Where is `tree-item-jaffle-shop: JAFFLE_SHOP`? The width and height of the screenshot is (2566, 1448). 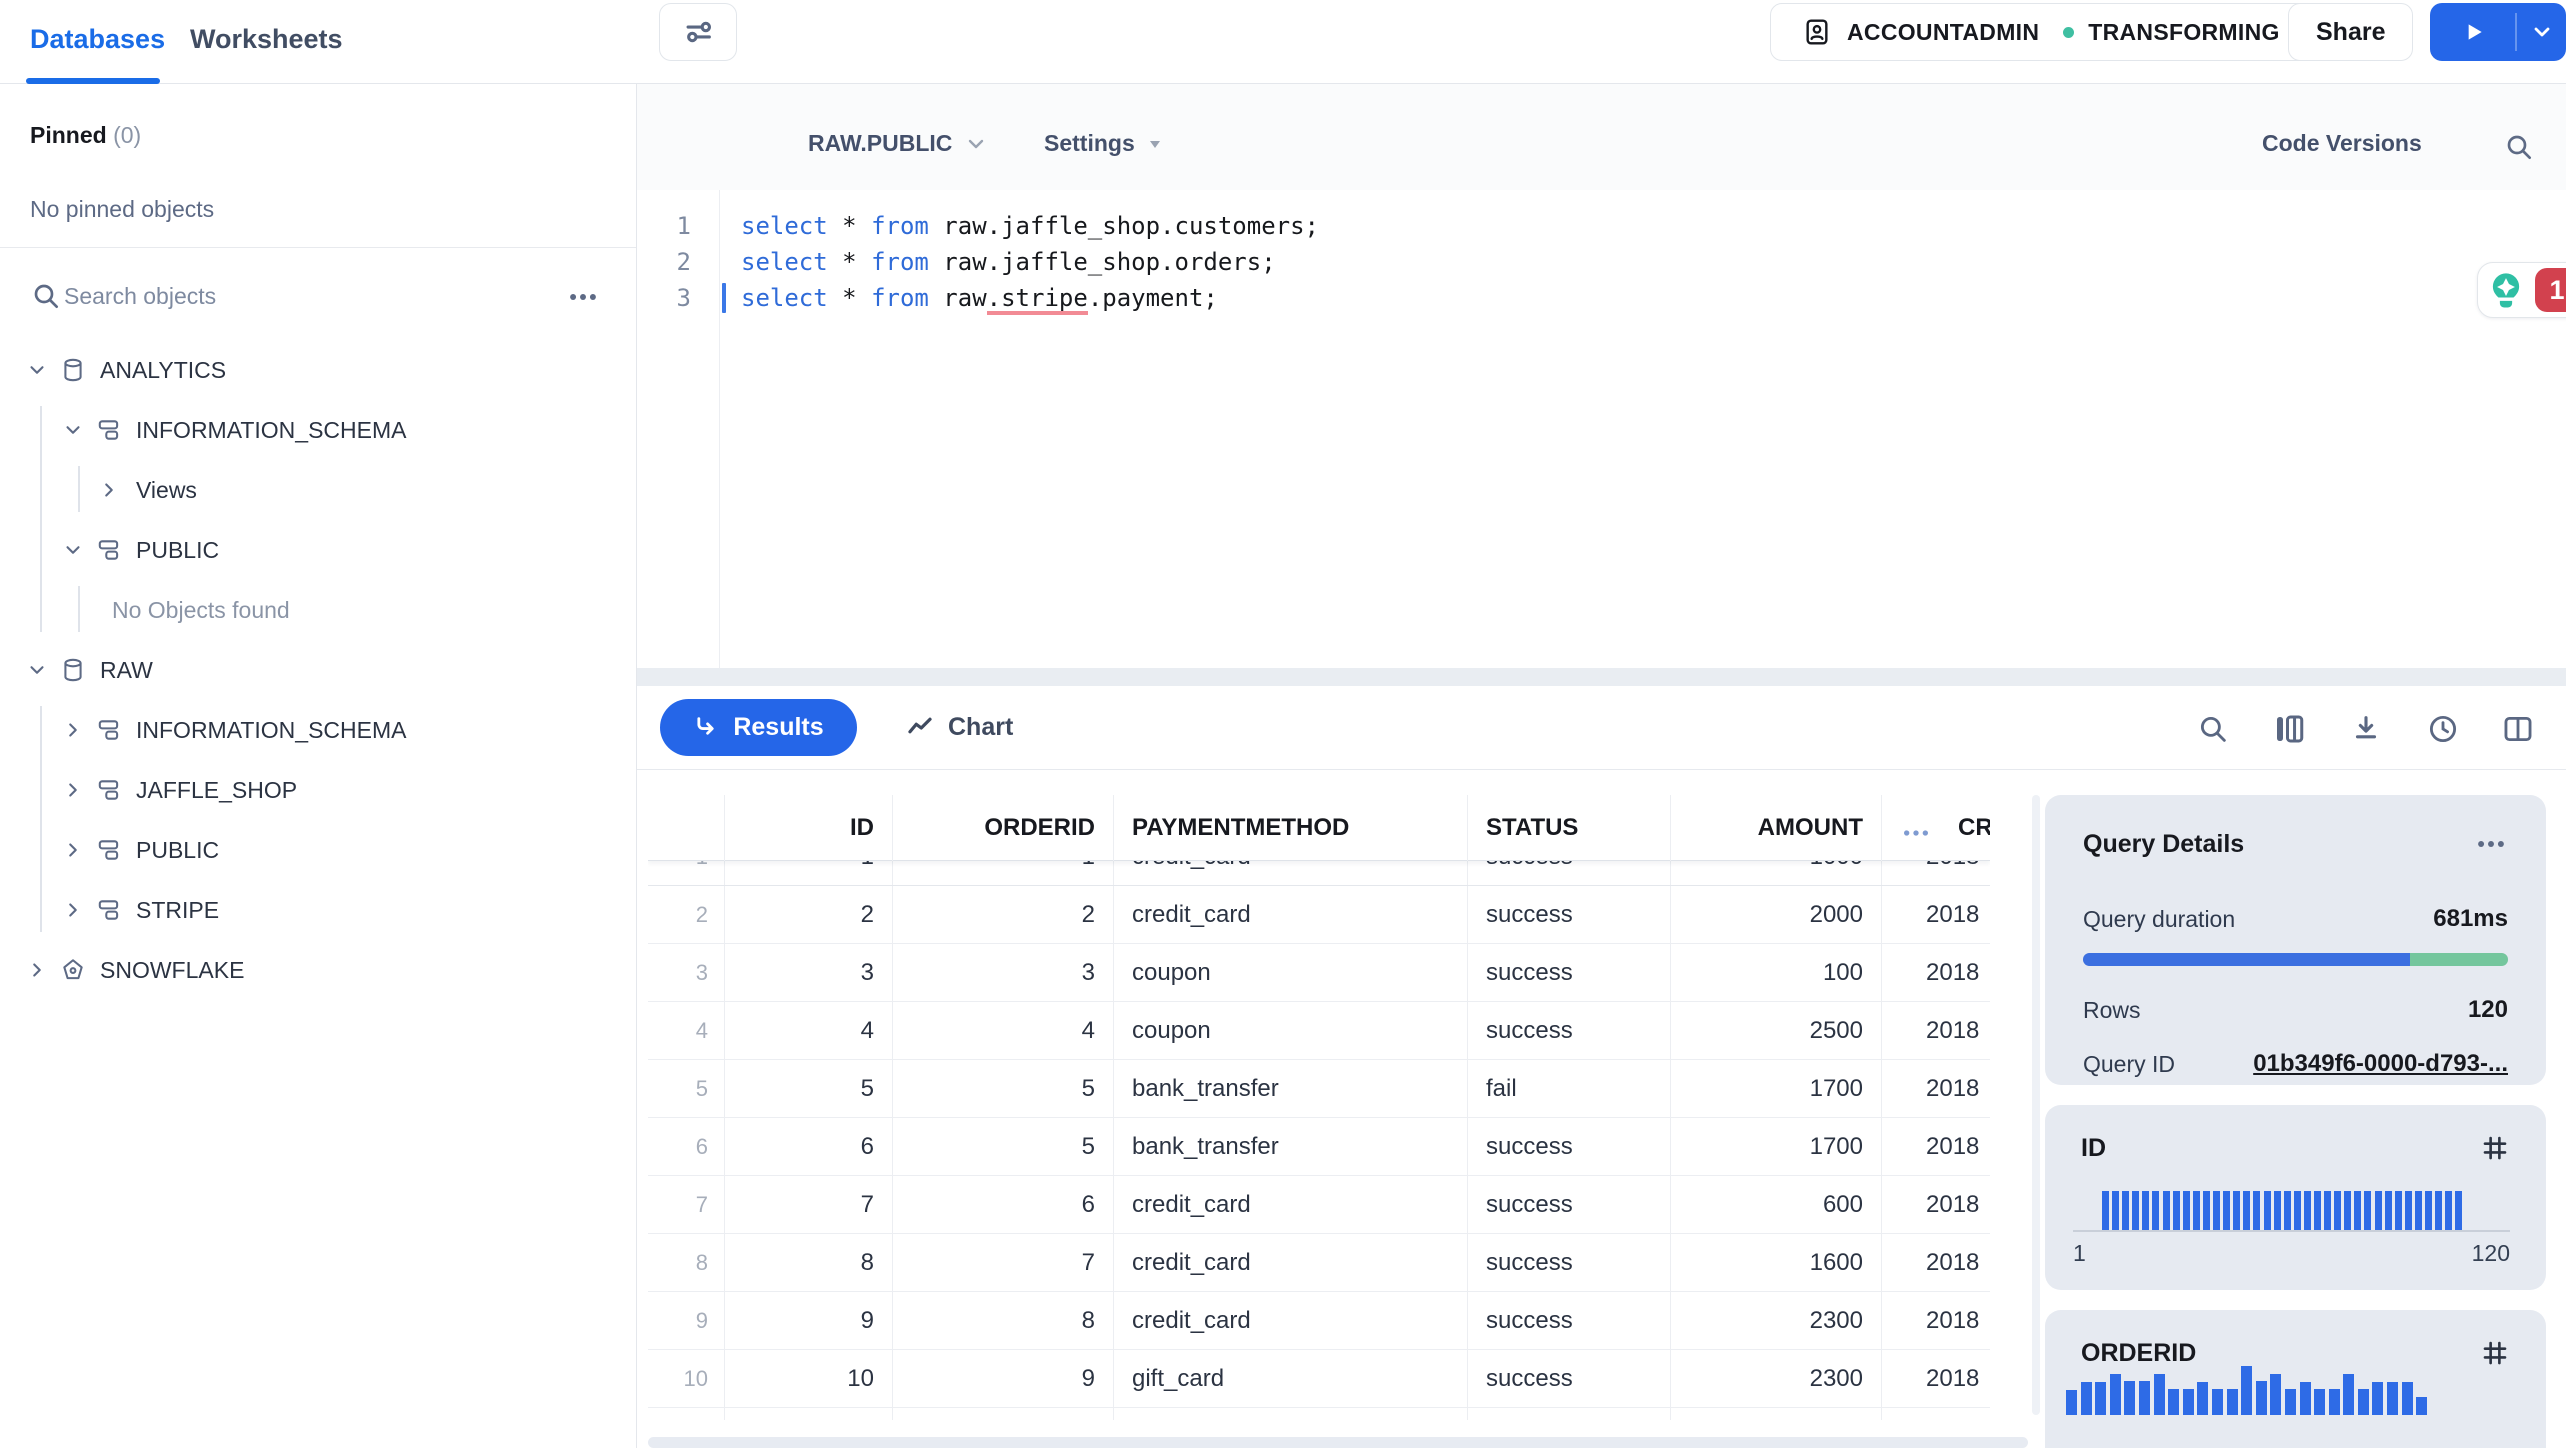
tree-item-jaffle-shop: JAFFLE_SHOP is located at coordinates (318, 790).